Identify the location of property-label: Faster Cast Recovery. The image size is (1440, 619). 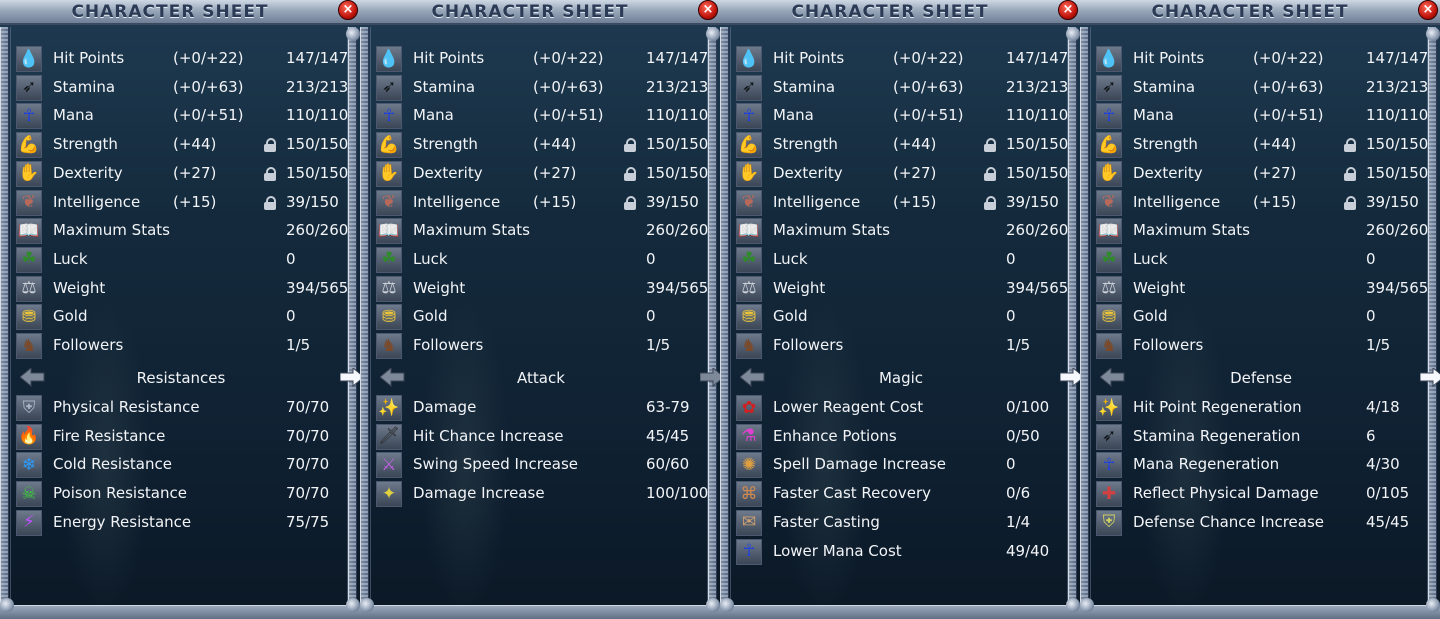
(852, 493).